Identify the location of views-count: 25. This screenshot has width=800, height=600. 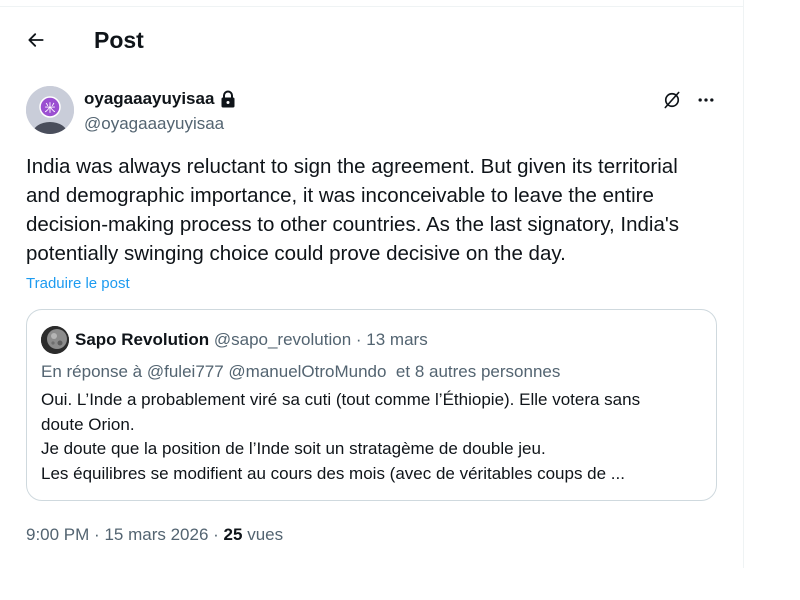
(233, 534).